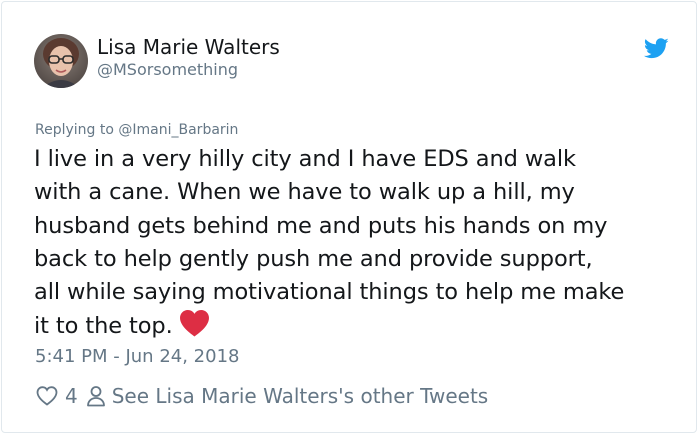 Image resolution: width=700 pixels, height=436 pixels. Describe the element at coordinates (47, 396) in the screenshot. I see `heart-outline-icon` at that location.